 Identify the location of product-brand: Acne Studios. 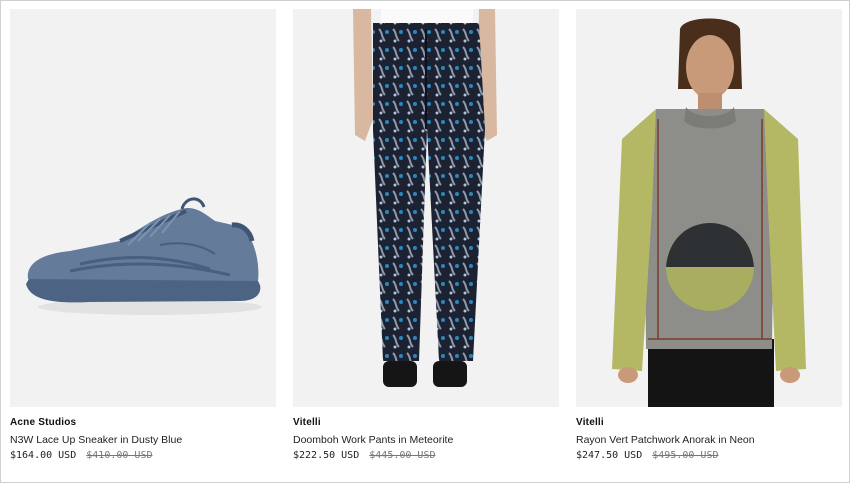
(143, 423).